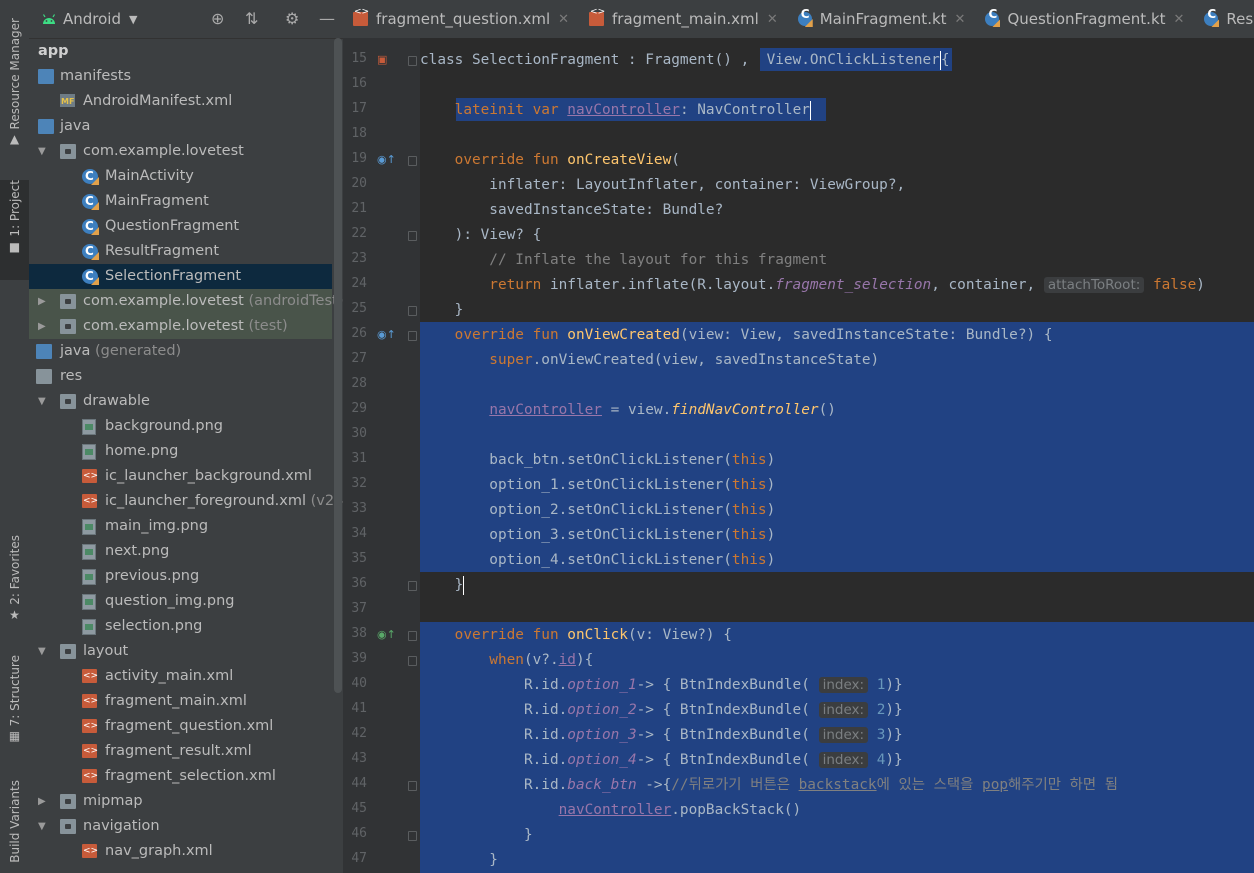 Image resolution: width=1254 pixels, height=873 pixels. I want to click on tree-item: ic_launcher_background.xml, so click(180, 476).